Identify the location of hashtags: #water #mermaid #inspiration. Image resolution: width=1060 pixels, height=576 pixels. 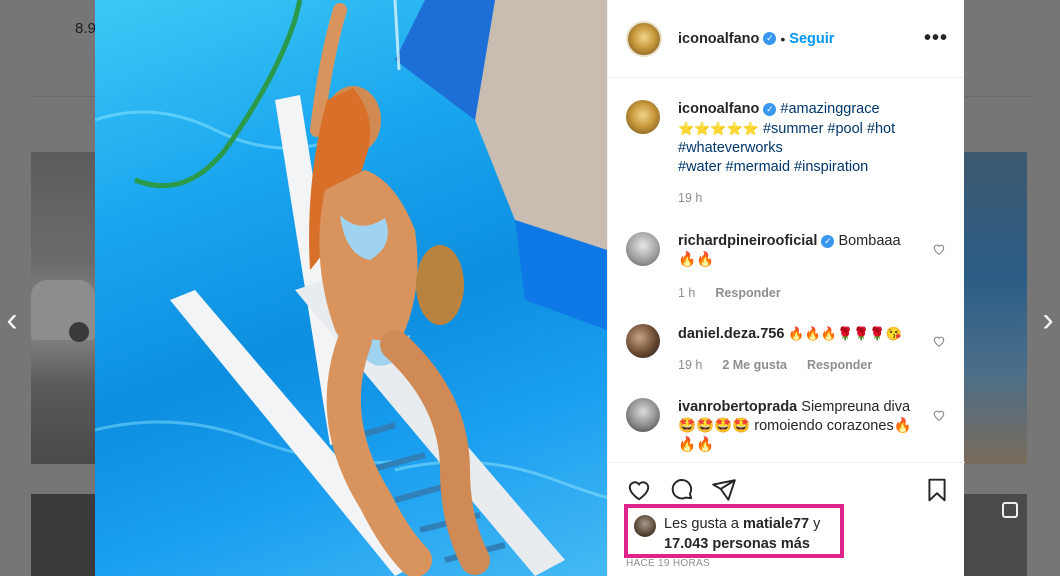
(773, 167).